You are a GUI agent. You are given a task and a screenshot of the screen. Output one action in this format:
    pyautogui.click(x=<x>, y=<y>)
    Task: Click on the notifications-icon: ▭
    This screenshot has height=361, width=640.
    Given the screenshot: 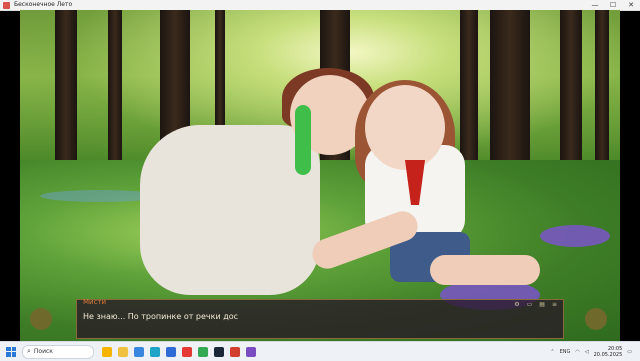 What is the action you would take?
    pyautogui.click(x=629, y=352)
    